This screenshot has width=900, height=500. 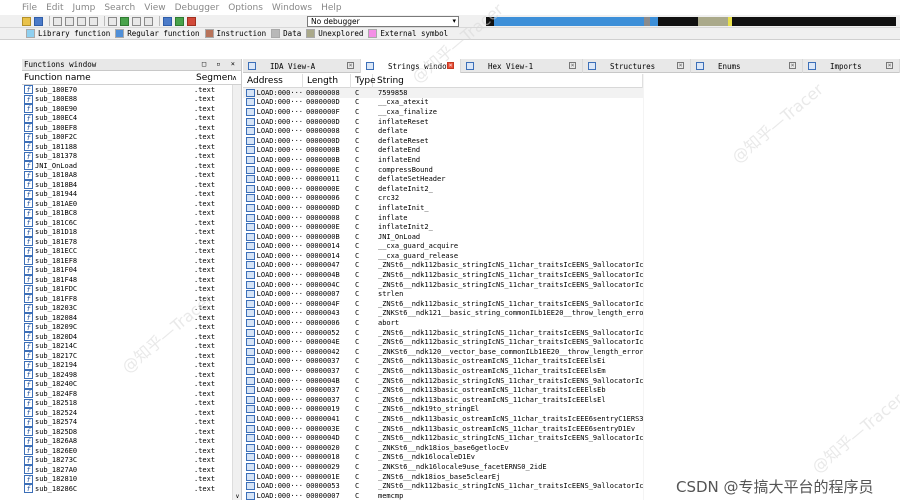 I want to click on function-row: f sub_1825D8 .text, so click(x=131, y=432).